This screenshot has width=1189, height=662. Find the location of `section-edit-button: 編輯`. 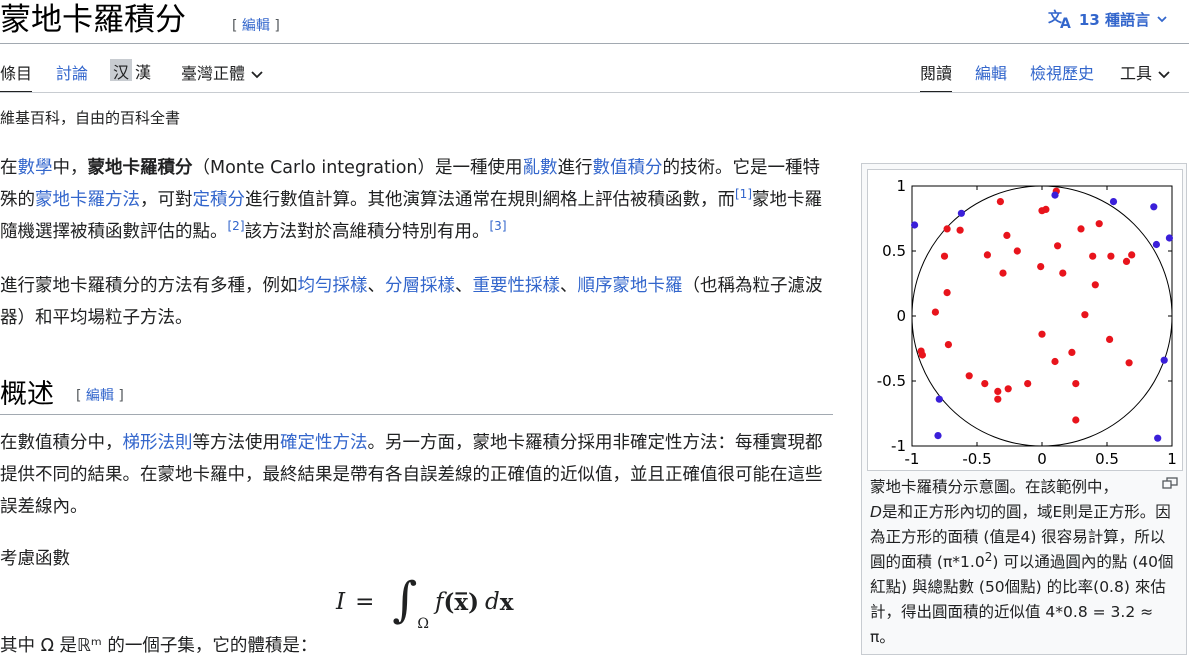

section-edit-button: 編輯 is located at coordinates (100, 396).